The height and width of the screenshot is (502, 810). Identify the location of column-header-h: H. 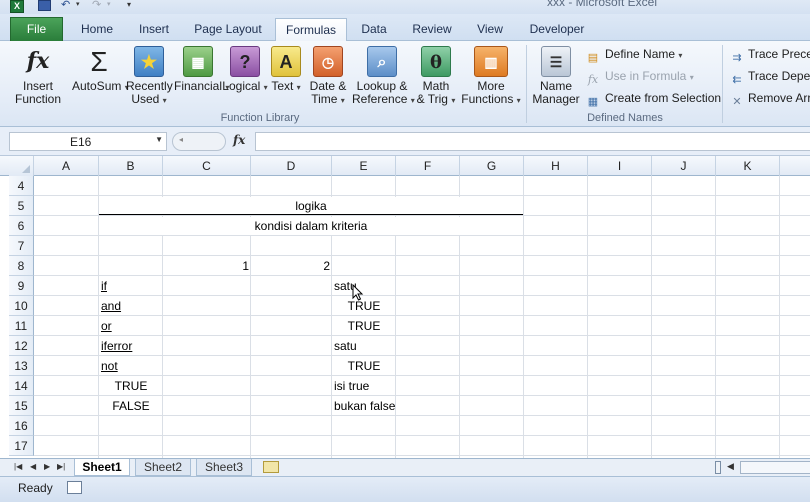
(556, 166).